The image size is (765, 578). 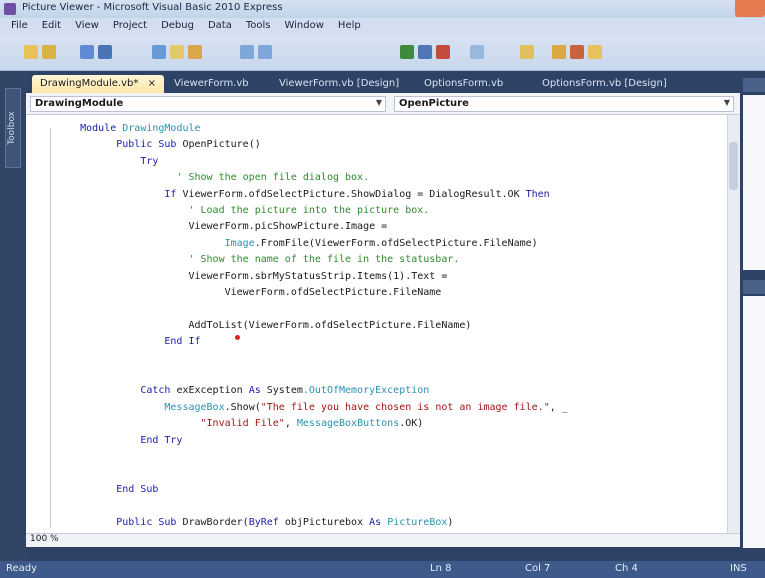 What do you see at coordinates (463, 84) in the screenshot?
I see `tab-optionsform: OptionsForm.vb` at bounding box center [463, 84].